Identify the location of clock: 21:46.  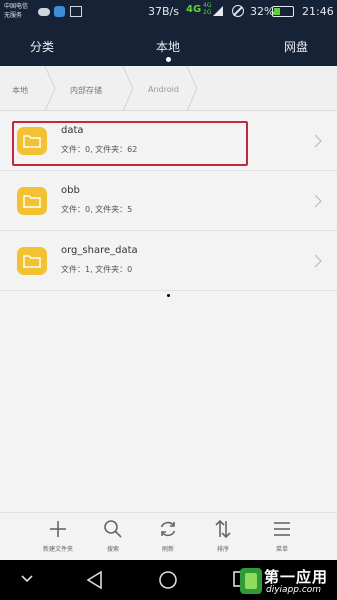
(318, 11).